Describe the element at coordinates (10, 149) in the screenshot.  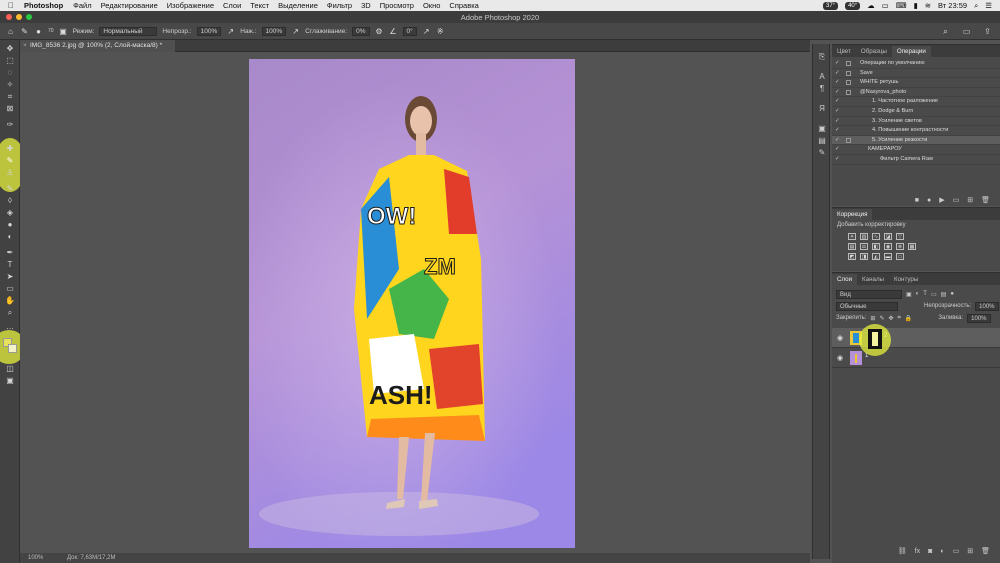
I see `healing-brush-icon: ✚` at that location.